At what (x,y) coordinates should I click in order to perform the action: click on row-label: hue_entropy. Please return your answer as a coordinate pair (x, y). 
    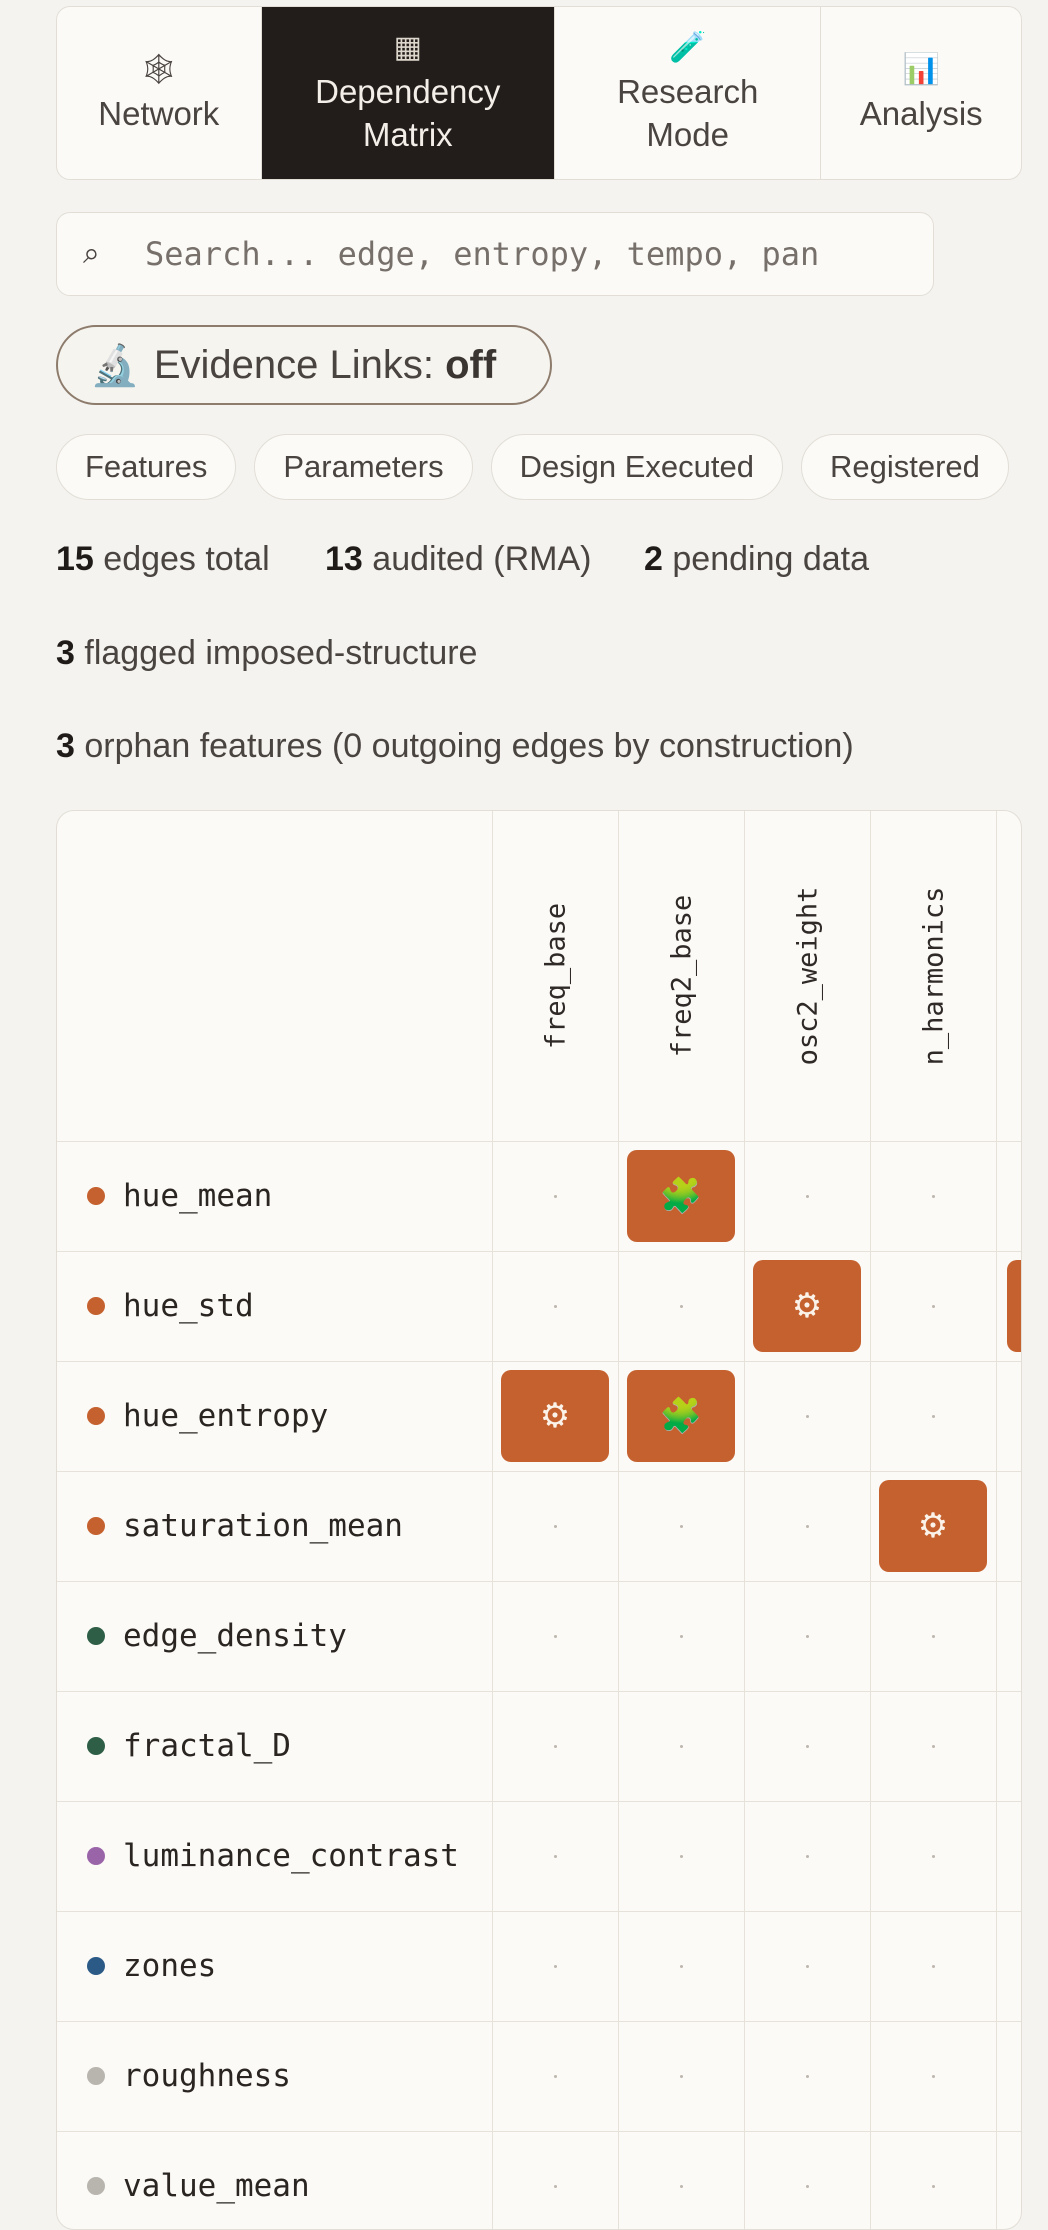
    Looking at the image, I should click on (207, 1416).